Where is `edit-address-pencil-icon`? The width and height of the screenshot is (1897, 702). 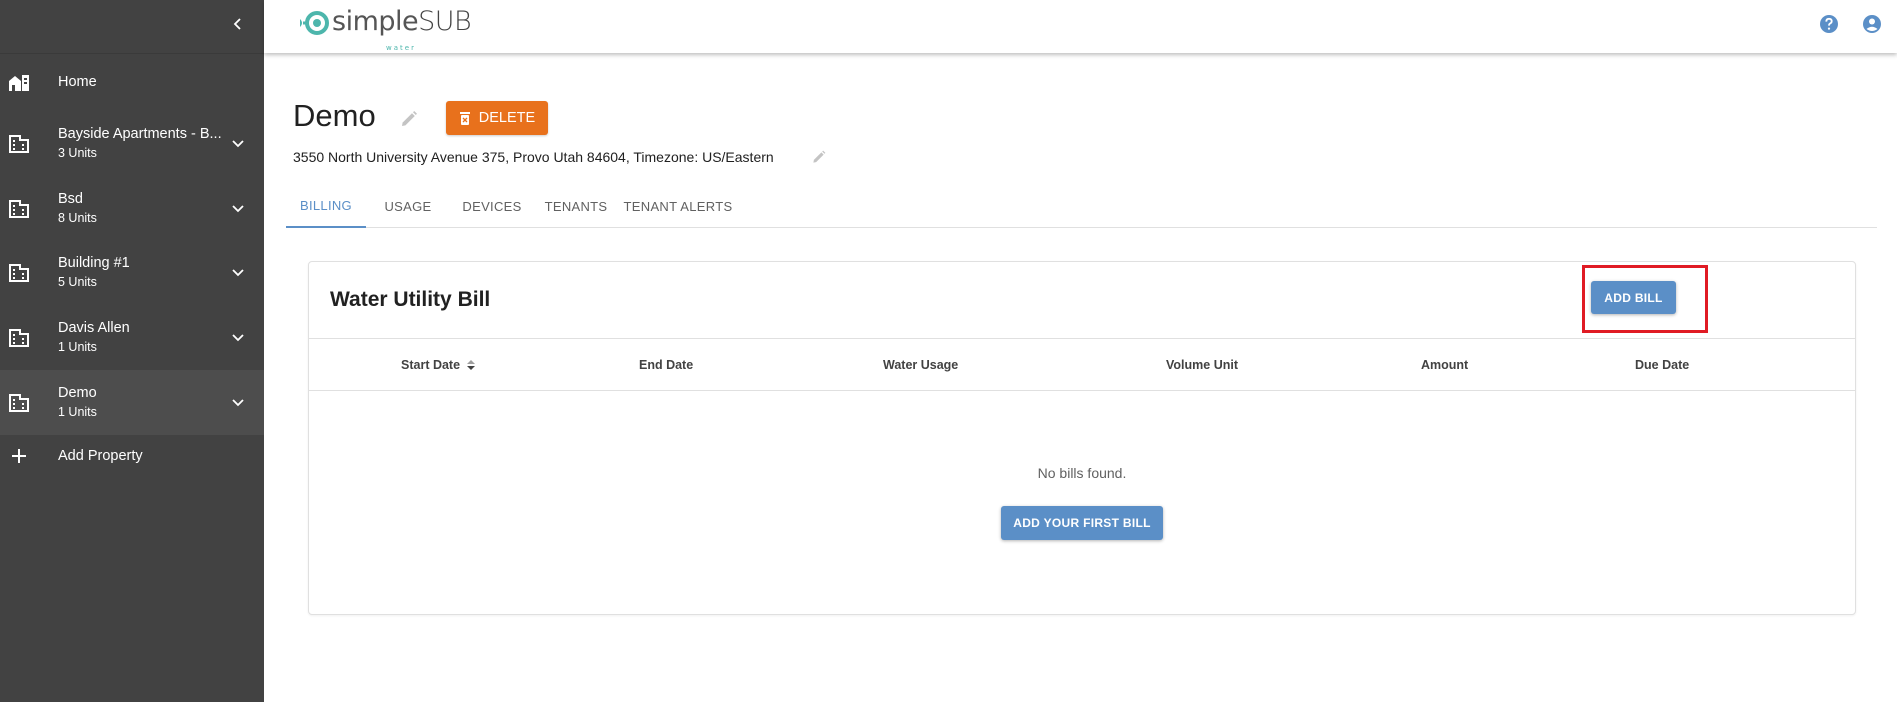
edit-address-pencil-icon is located at coordinates (819, 157).